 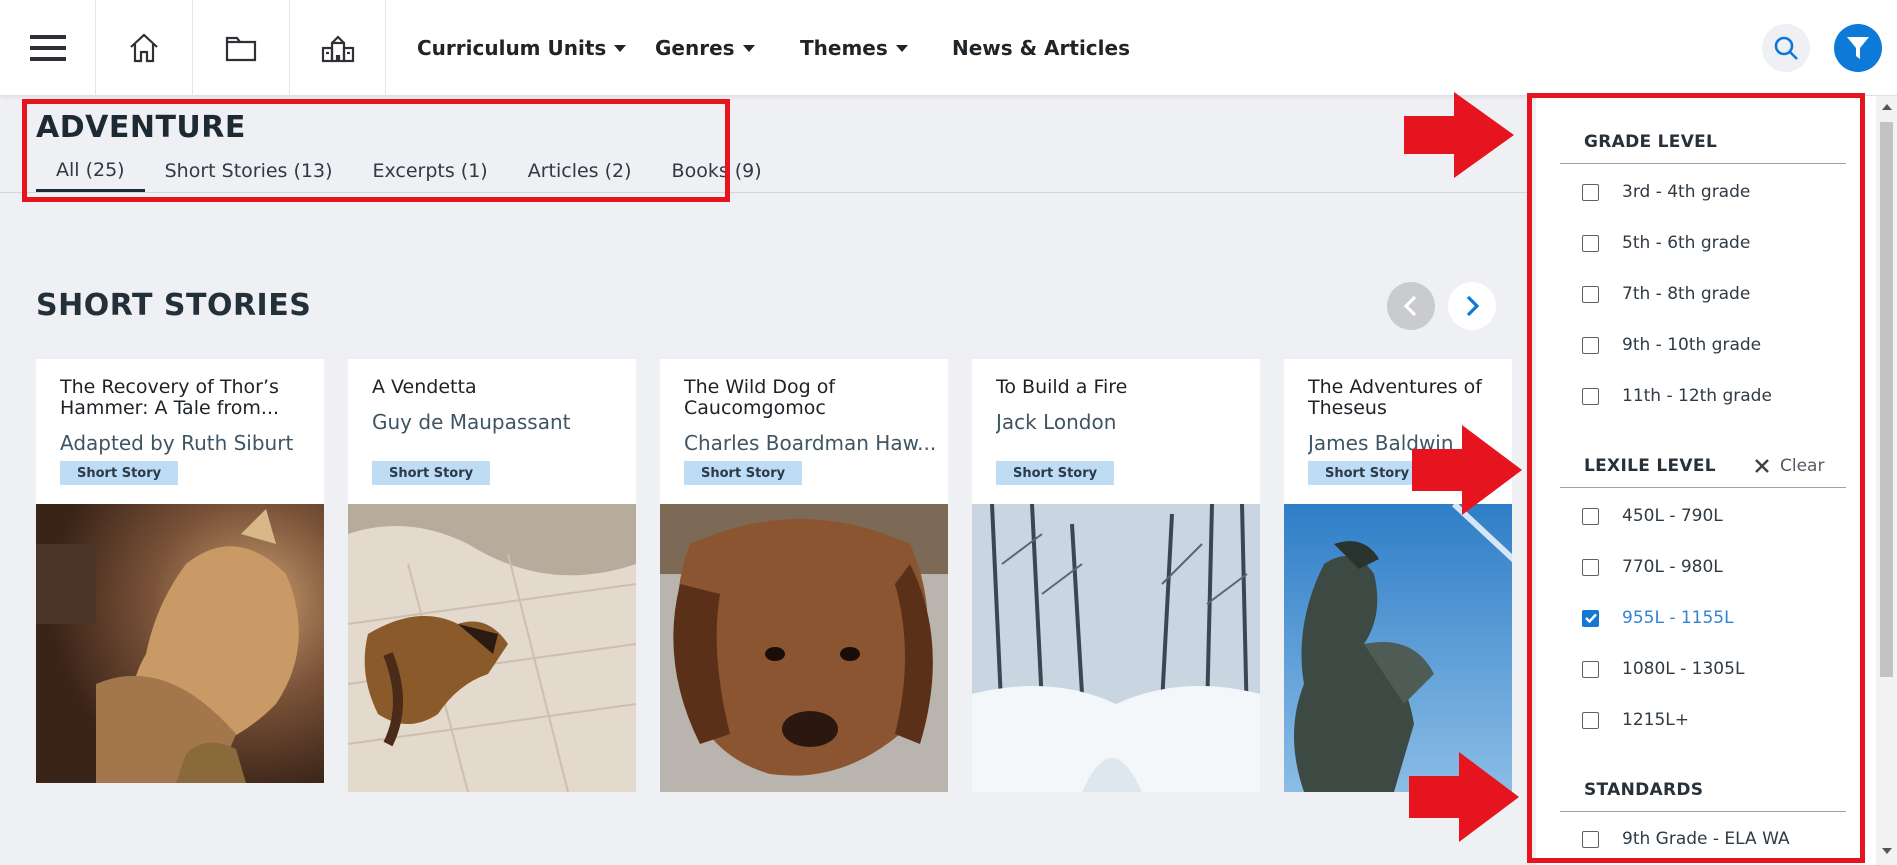 I want to click on card-title: The Adventures of Theseus, so click(x=1410, y=398).